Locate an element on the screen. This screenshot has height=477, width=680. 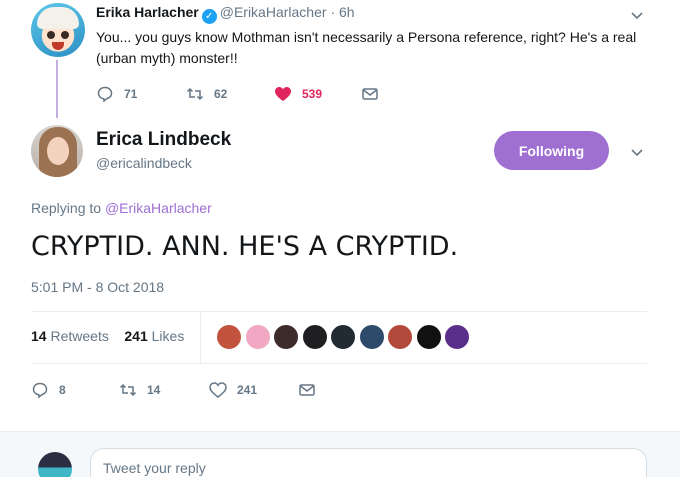
replying-to-link: @ErikaHarlacher is located at coordinates (158, 208).